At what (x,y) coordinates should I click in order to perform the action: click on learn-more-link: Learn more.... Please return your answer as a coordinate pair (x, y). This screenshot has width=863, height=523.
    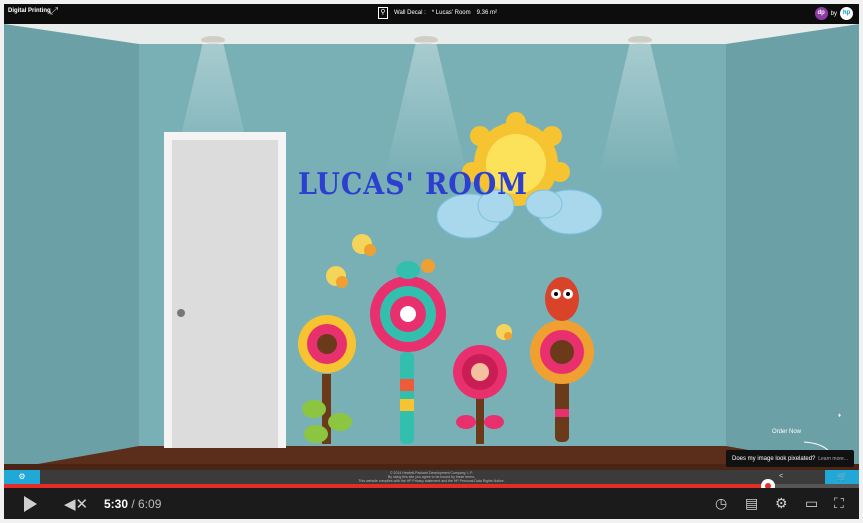
    Looking at the image, I should click on (833, 459).